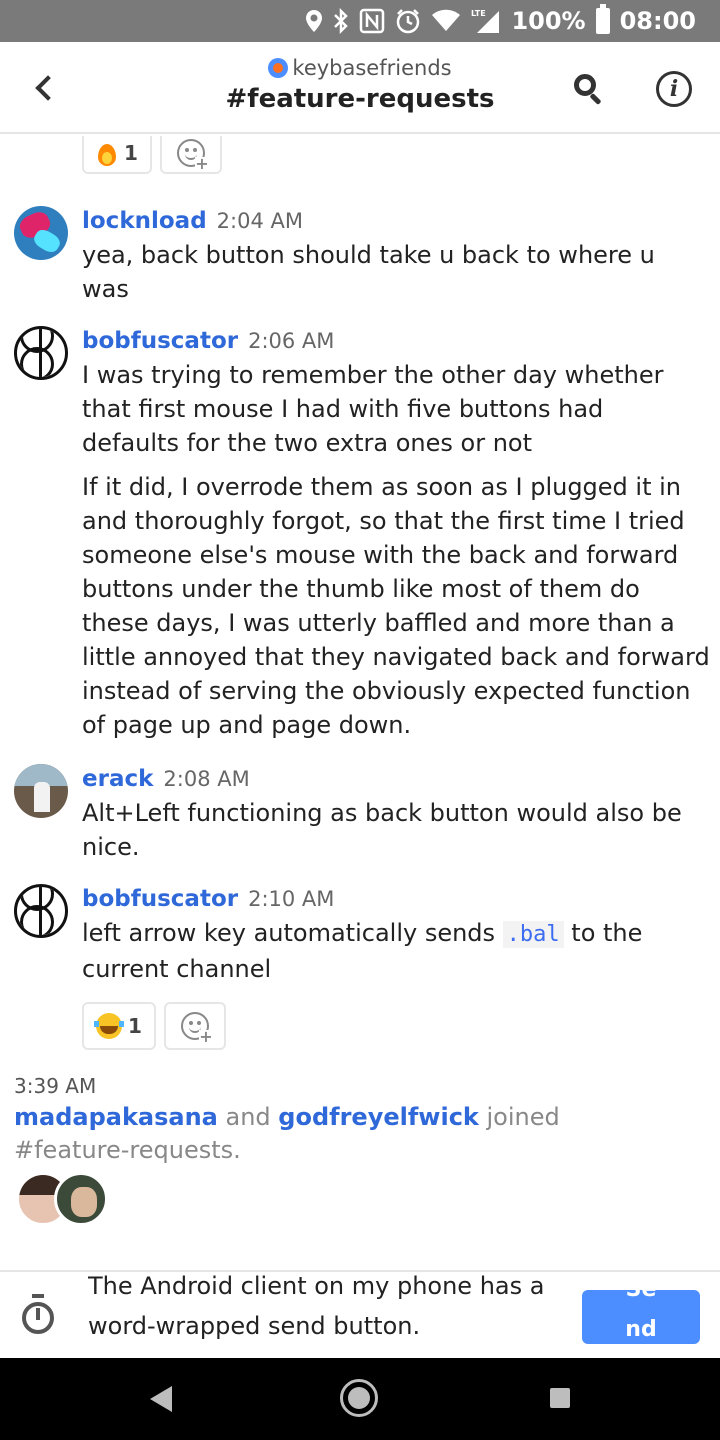 This screenshot has height=1440, width=720. What do you see at coordinates (446, 21) in the screenshot?
I see `wifi-icon` at bounding box center [446, 21].